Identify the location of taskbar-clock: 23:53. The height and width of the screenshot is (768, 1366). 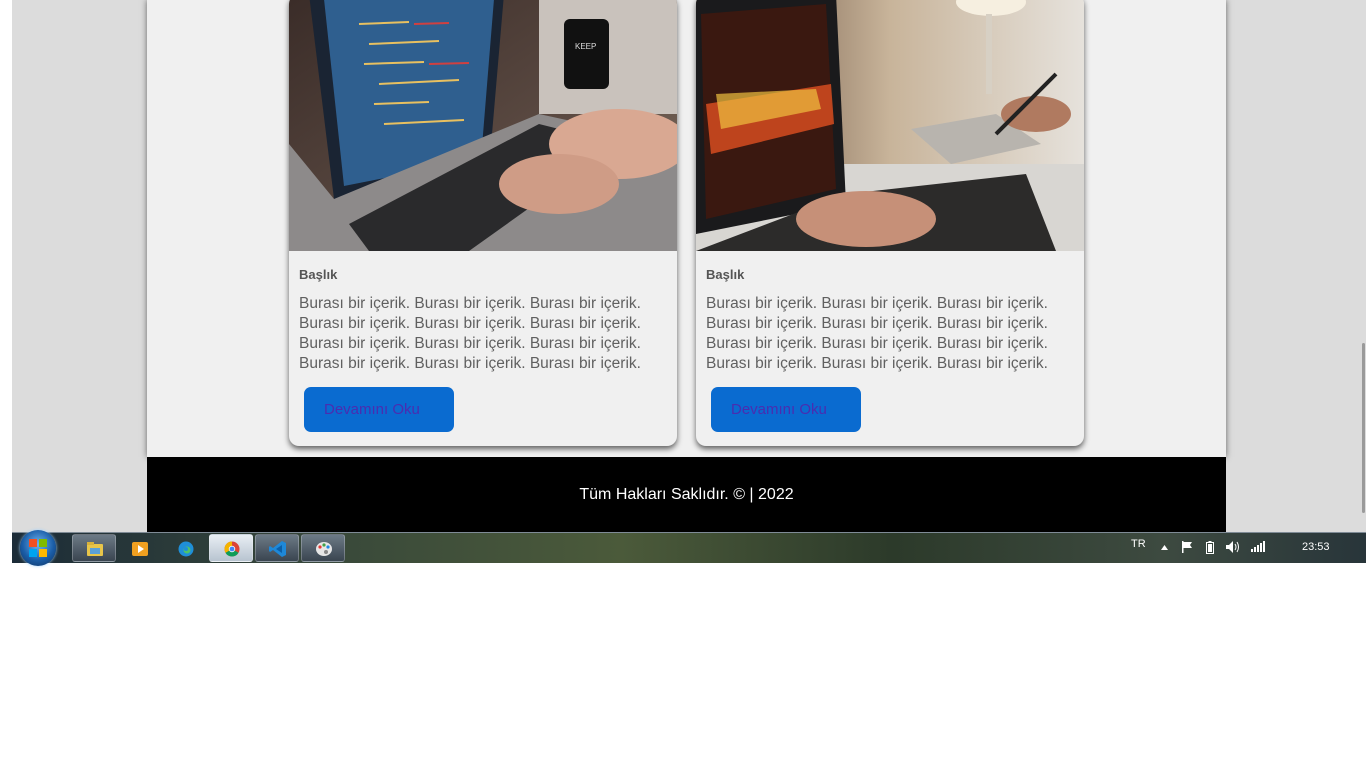
(1316, 547).